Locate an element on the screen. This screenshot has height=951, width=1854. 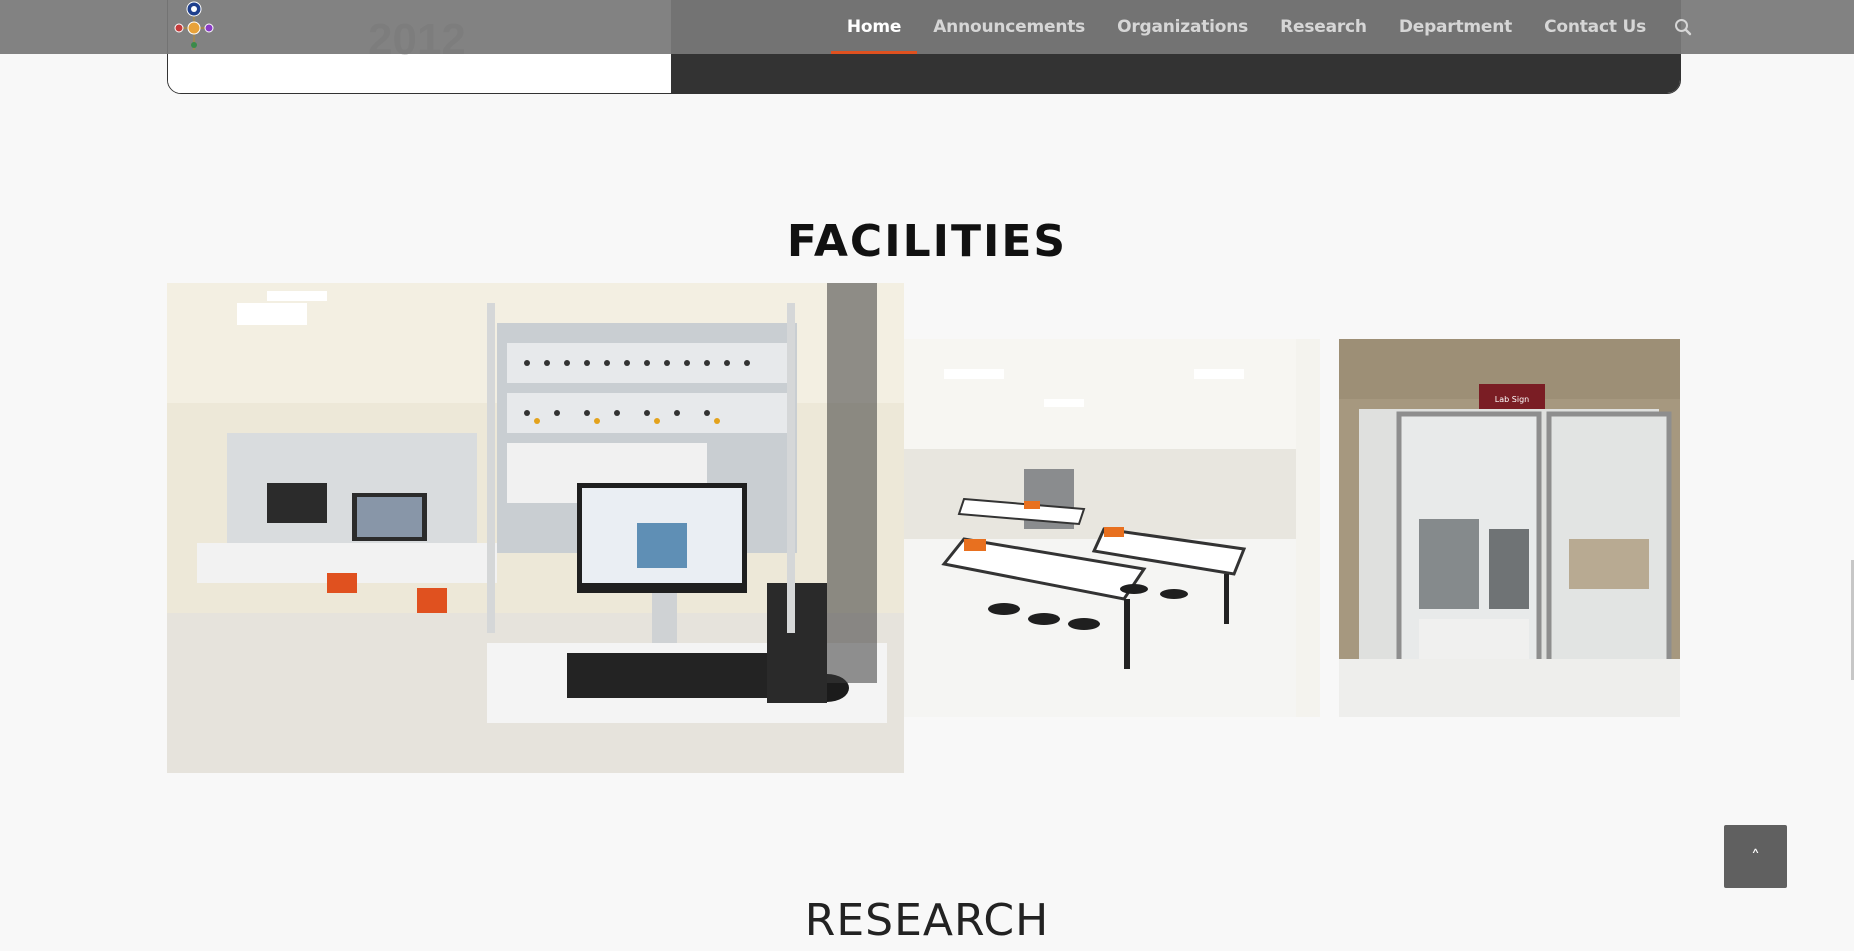
nav-department: Department is located at coordinates (1455, 27).